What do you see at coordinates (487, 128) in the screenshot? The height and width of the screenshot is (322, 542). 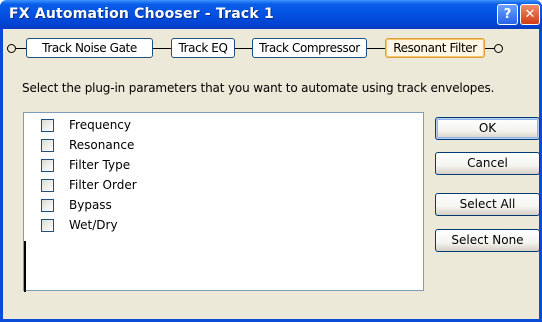 I see `ok-button: OK` at bounding box center [487, 128].